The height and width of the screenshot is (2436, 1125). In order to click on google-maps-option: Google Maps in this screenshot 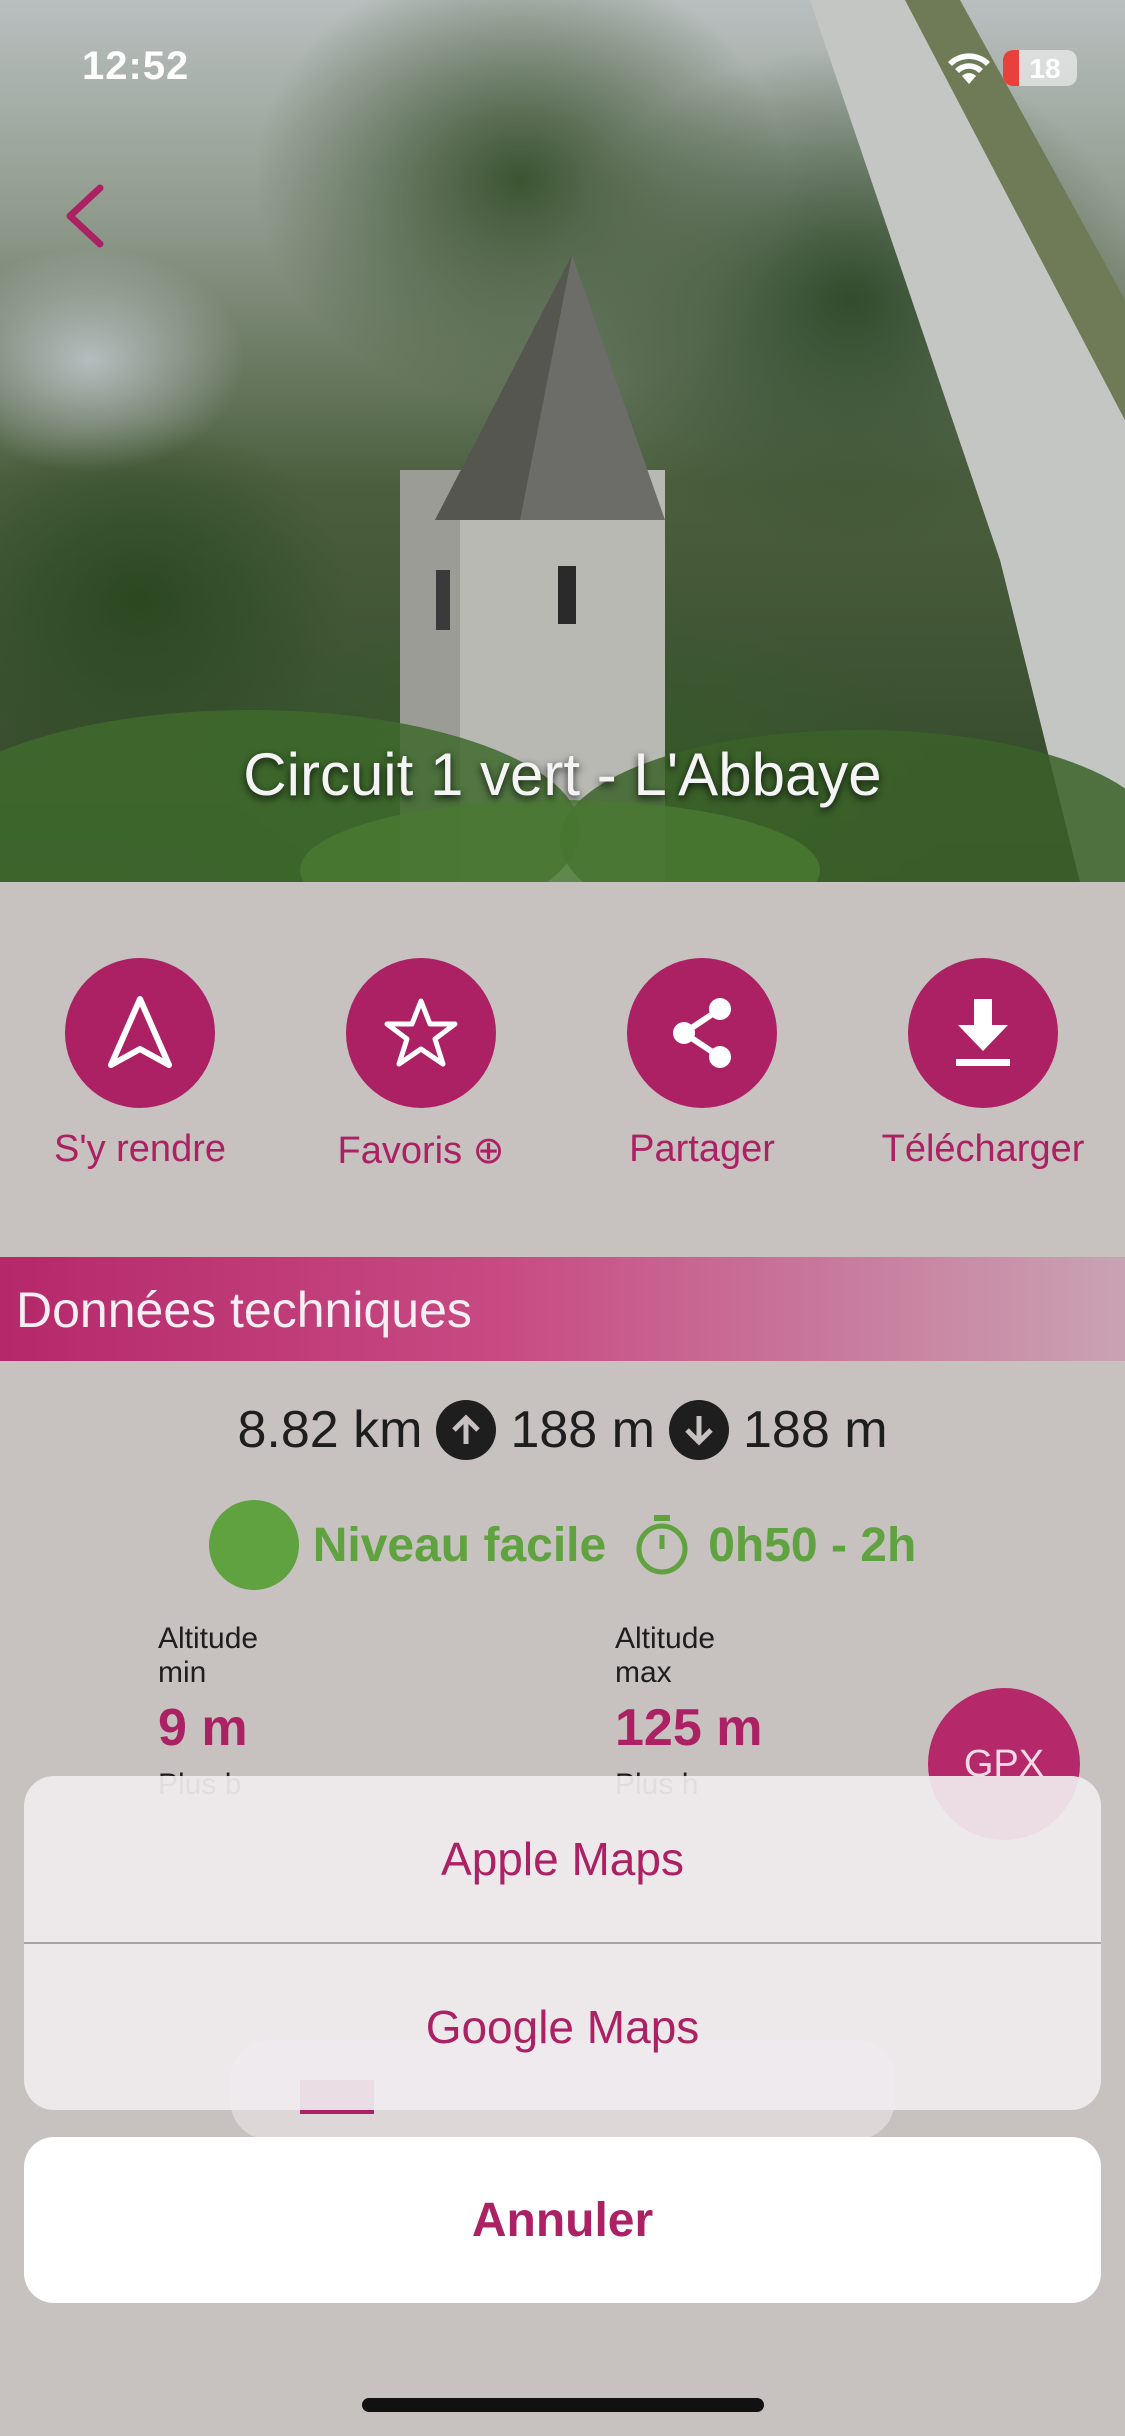, I will do `click(562, 2027)`.